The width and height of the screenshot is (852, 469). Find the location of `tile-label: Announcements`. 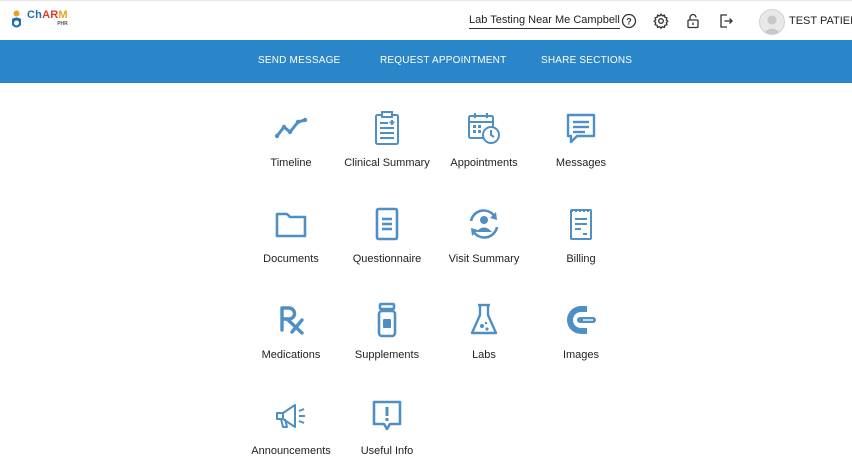

tile-label: Announcements is located at coordinates (291, 451).